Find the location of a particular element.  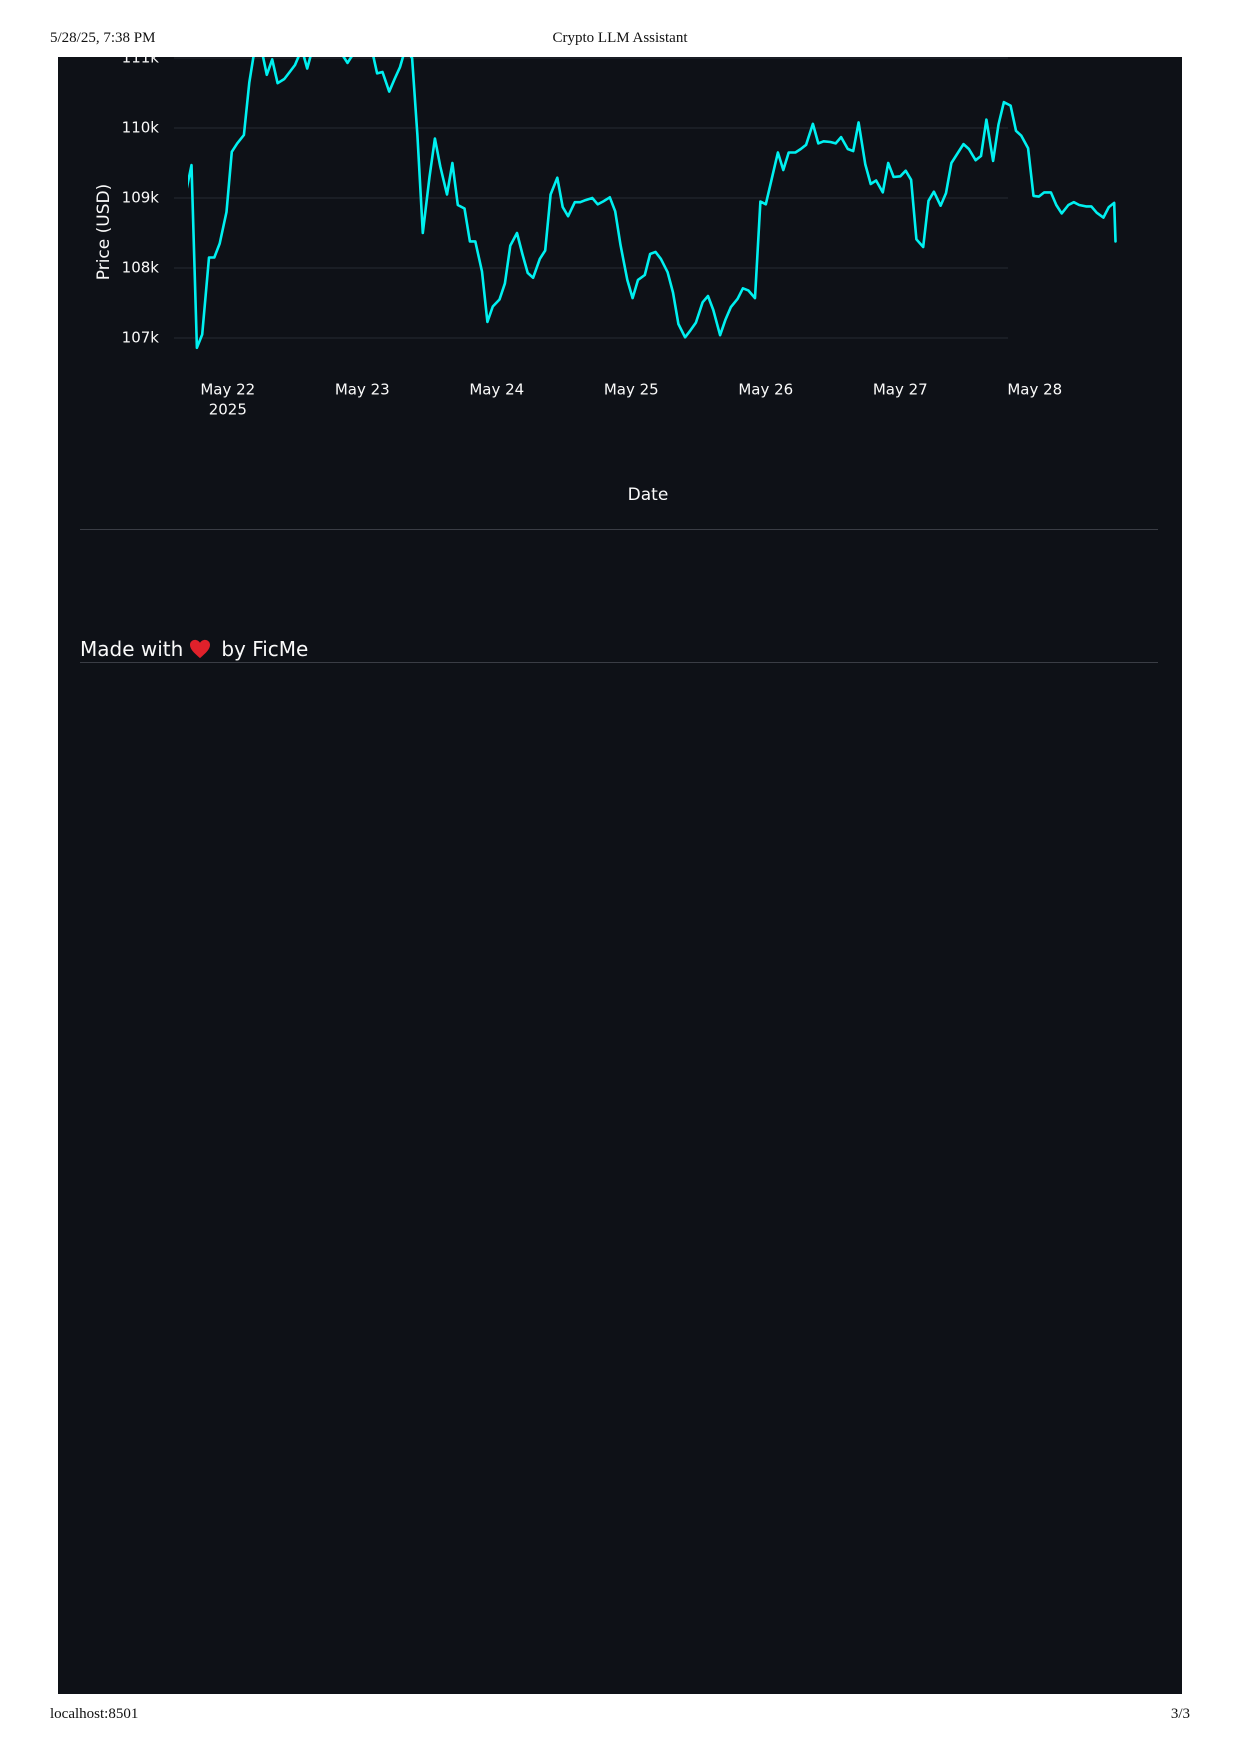

print-title: Crypto LLM Assistant is located at coordinates (620, 38).